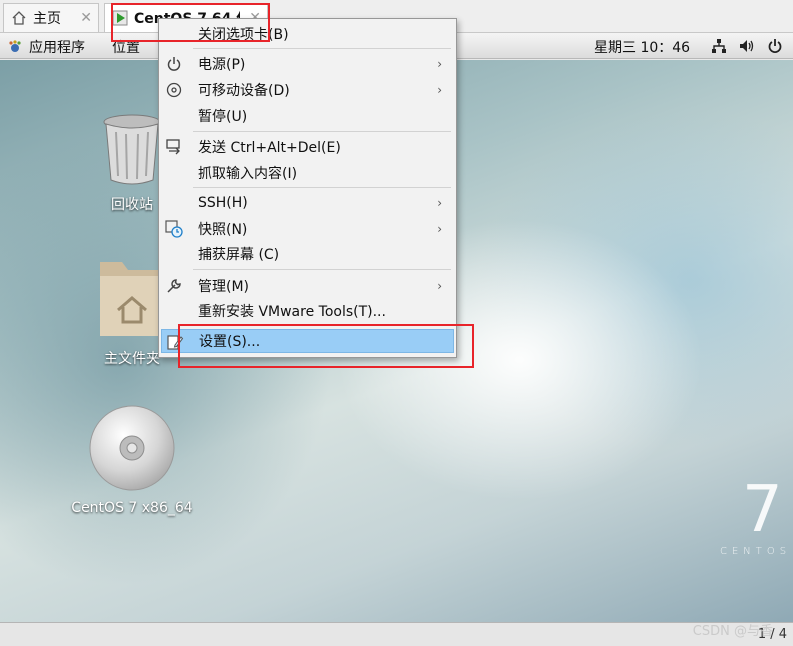 This screenshot has width=793, height=646. I want to click on close-icon: ✕, so click(86, 18).